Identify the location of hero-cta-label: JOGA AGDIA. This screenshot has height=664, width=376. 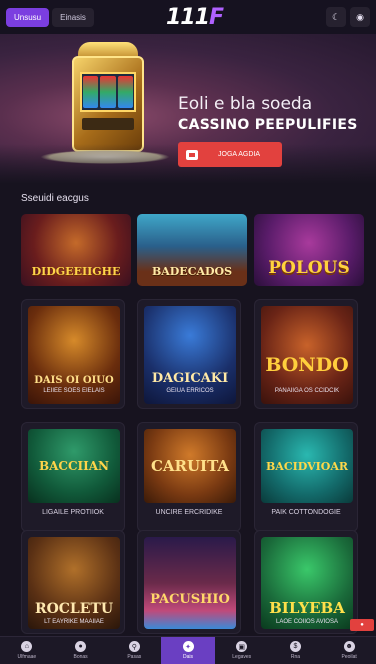
(239, 154).